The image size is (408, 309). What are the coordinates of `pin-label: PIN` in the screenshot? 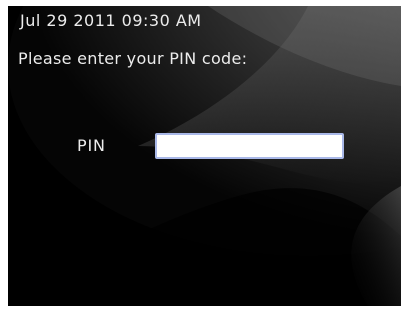 It's located at (91, 145).